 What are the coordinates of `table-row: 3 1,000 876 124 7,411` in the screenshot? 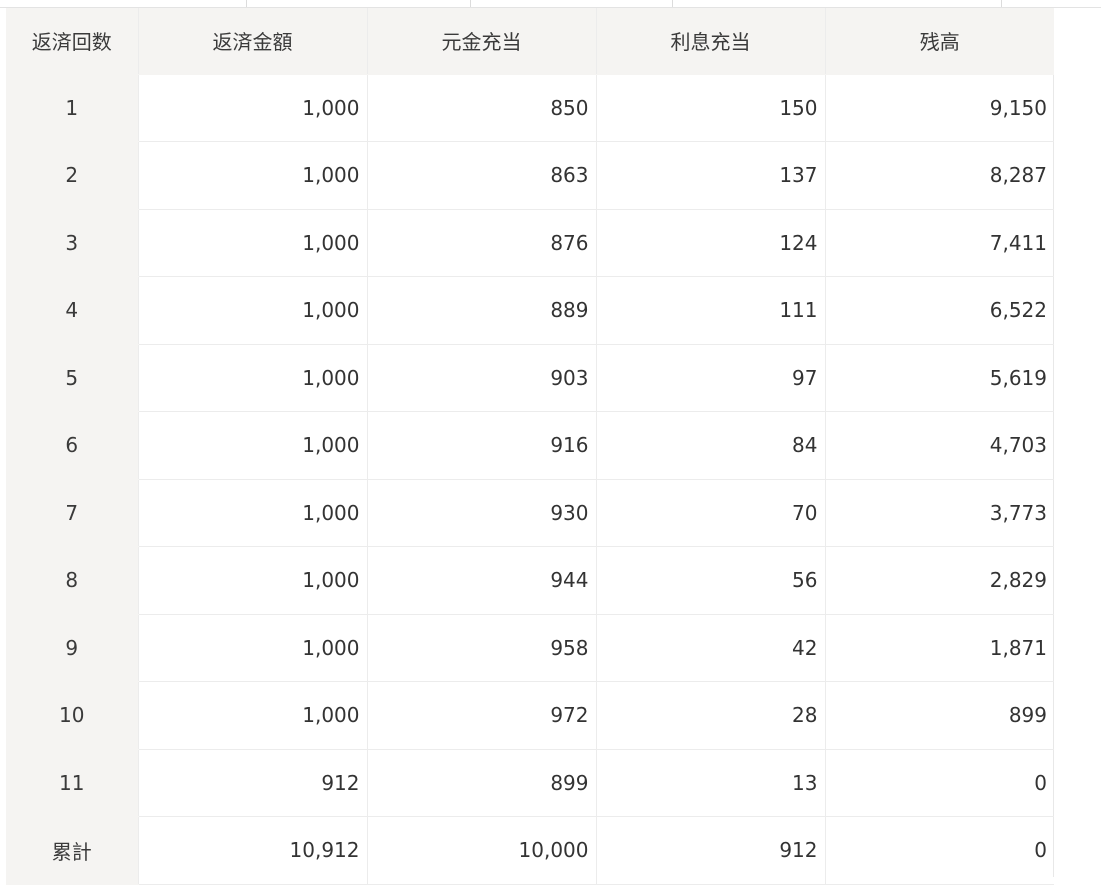 It's located at (530, 243).